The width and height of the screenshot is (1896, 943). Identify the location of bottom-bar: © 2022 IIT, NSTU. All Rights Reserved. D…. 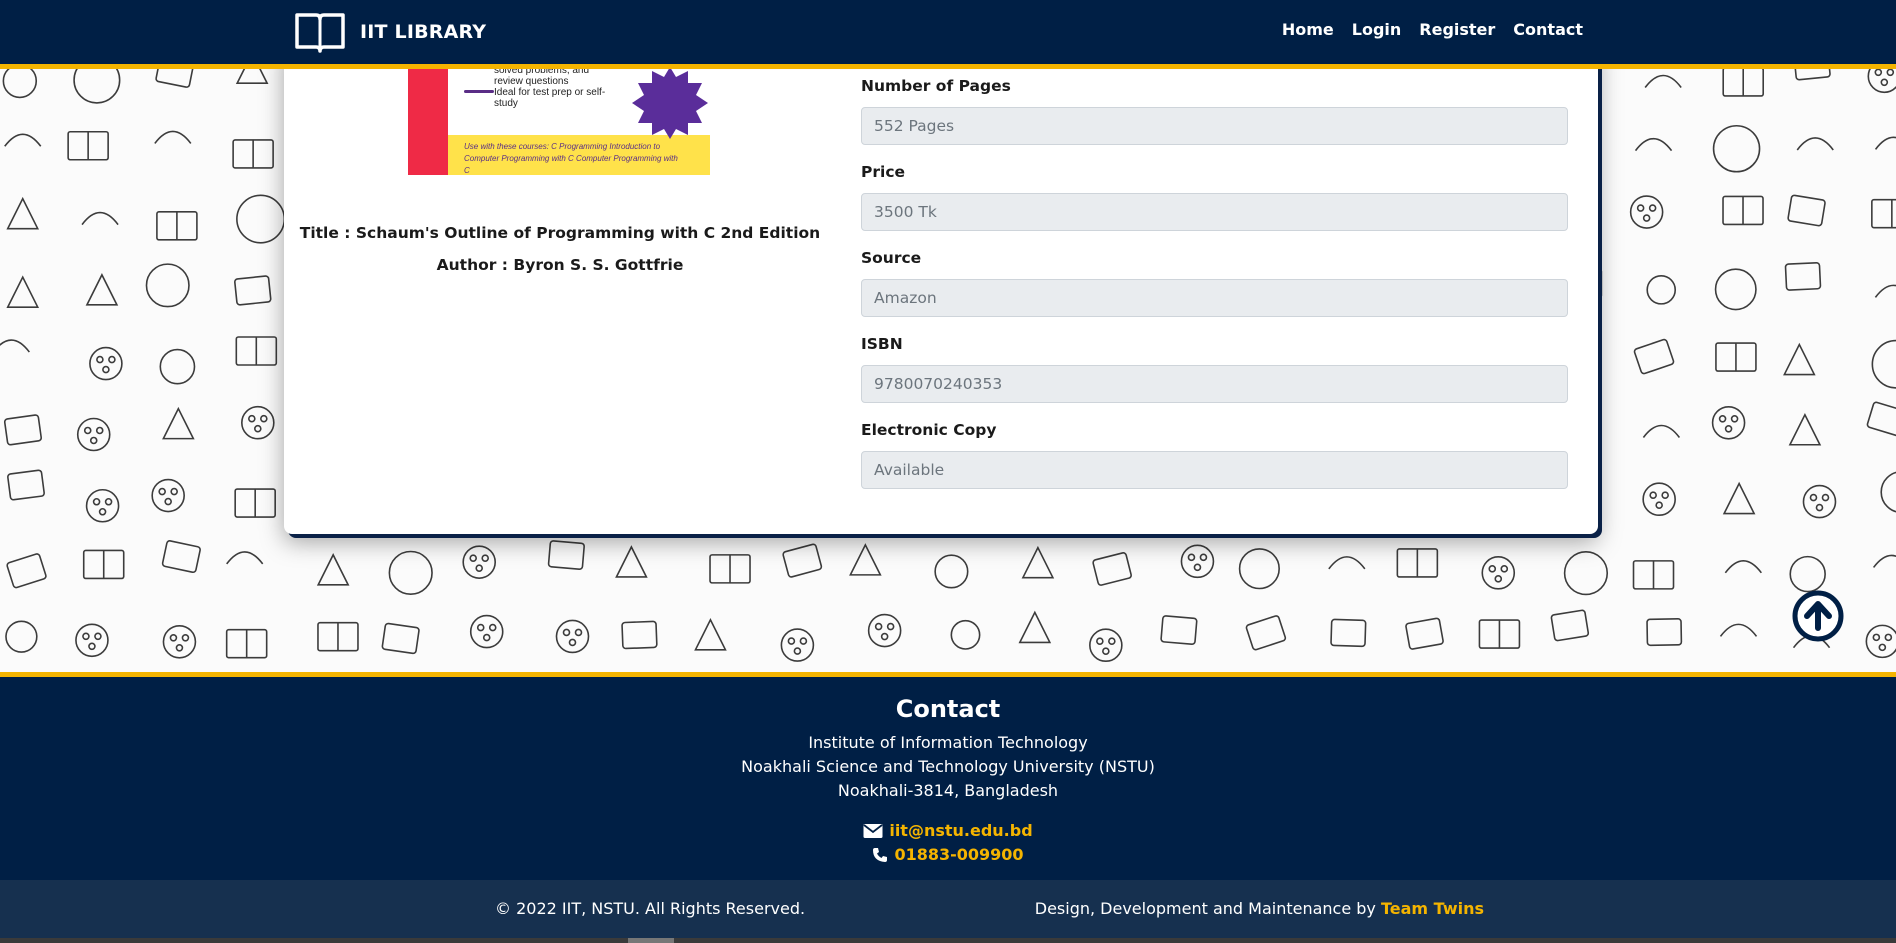
(948, 909).